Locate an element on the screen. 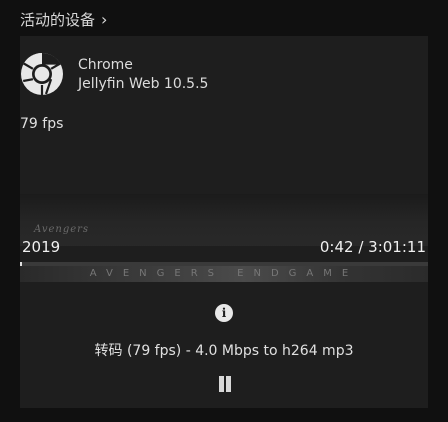  transcode-info: 转码 (79 fps) - 4.0 Mbps to h264 mp3 is located at coordinates (224, 351).